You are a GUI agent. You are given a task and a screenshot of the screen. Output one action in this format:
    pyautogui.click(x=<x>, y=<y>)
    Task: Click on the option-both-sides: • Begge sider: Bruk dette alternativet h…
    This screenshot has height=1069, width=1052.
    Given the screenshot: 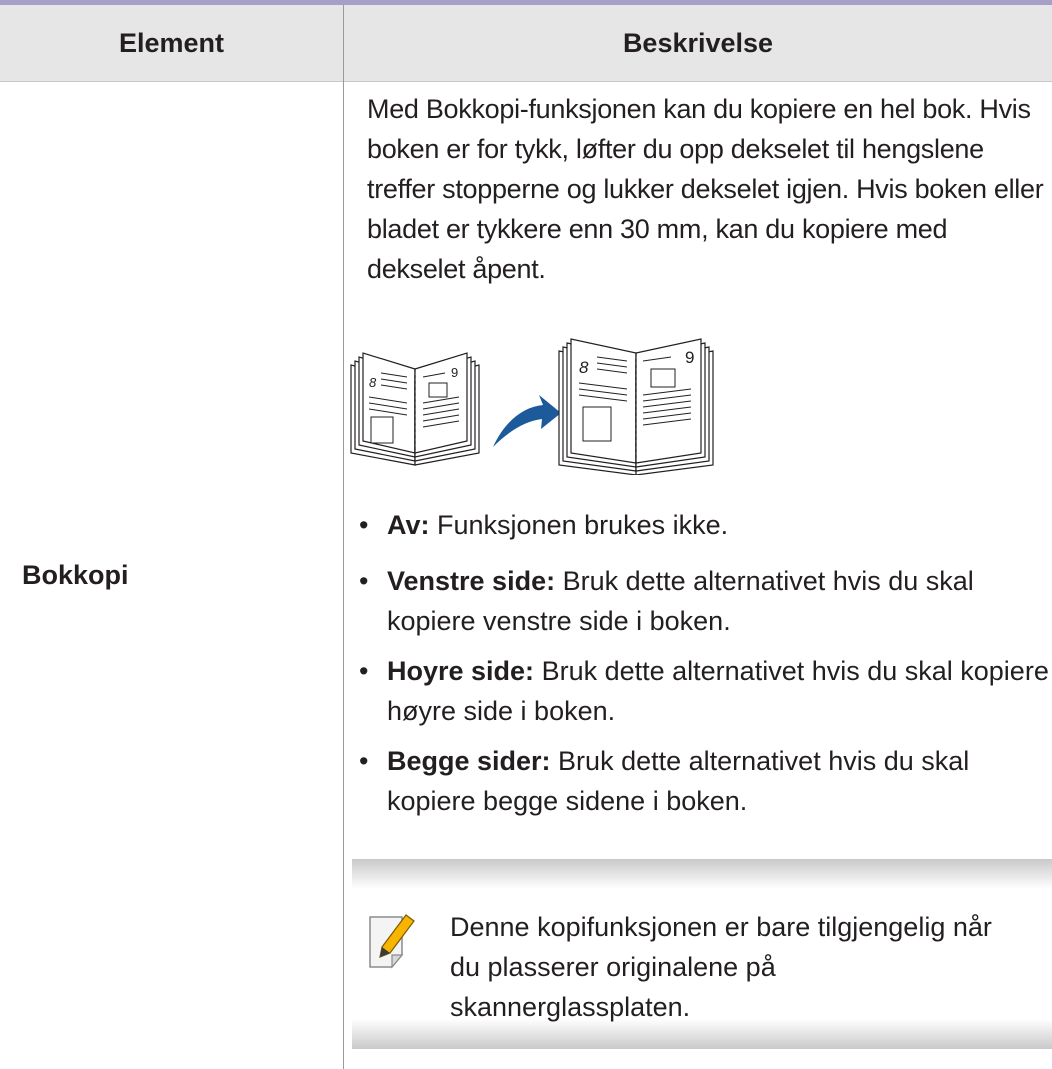 What is the action you would take?
    pyautogui.click(x=705, y=781)
    